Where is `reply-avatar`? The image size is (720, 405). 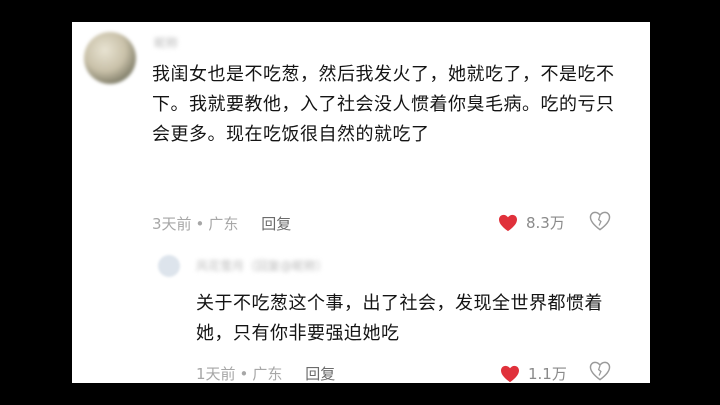 reply-avatar is located at coordinates (169, 266).